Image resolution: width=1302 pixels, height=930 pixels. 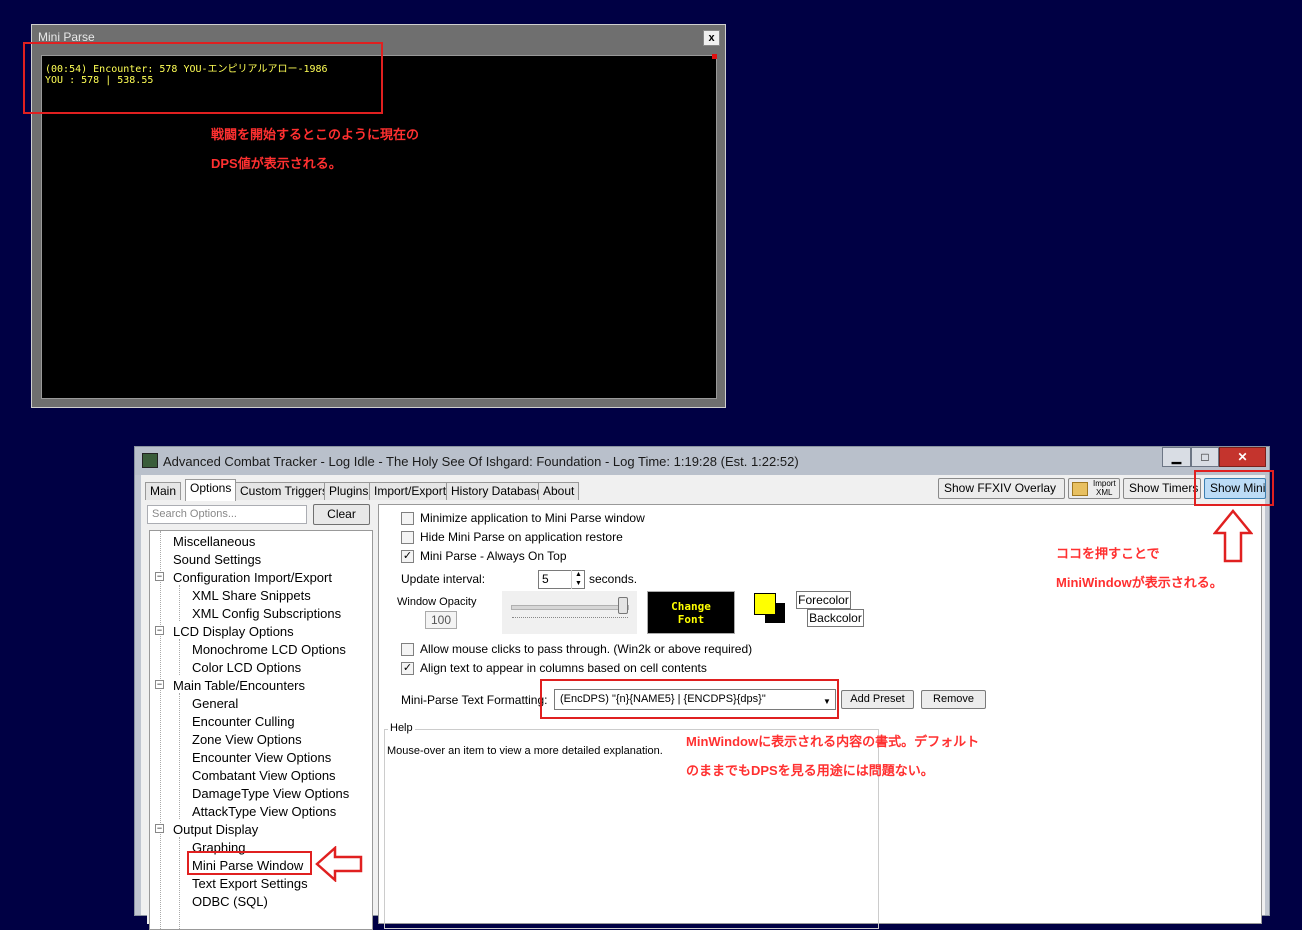 What do you see at coordinates (150, 460) in the screenshot?
I see `act-app-icon` at bounding box center [150, 460].